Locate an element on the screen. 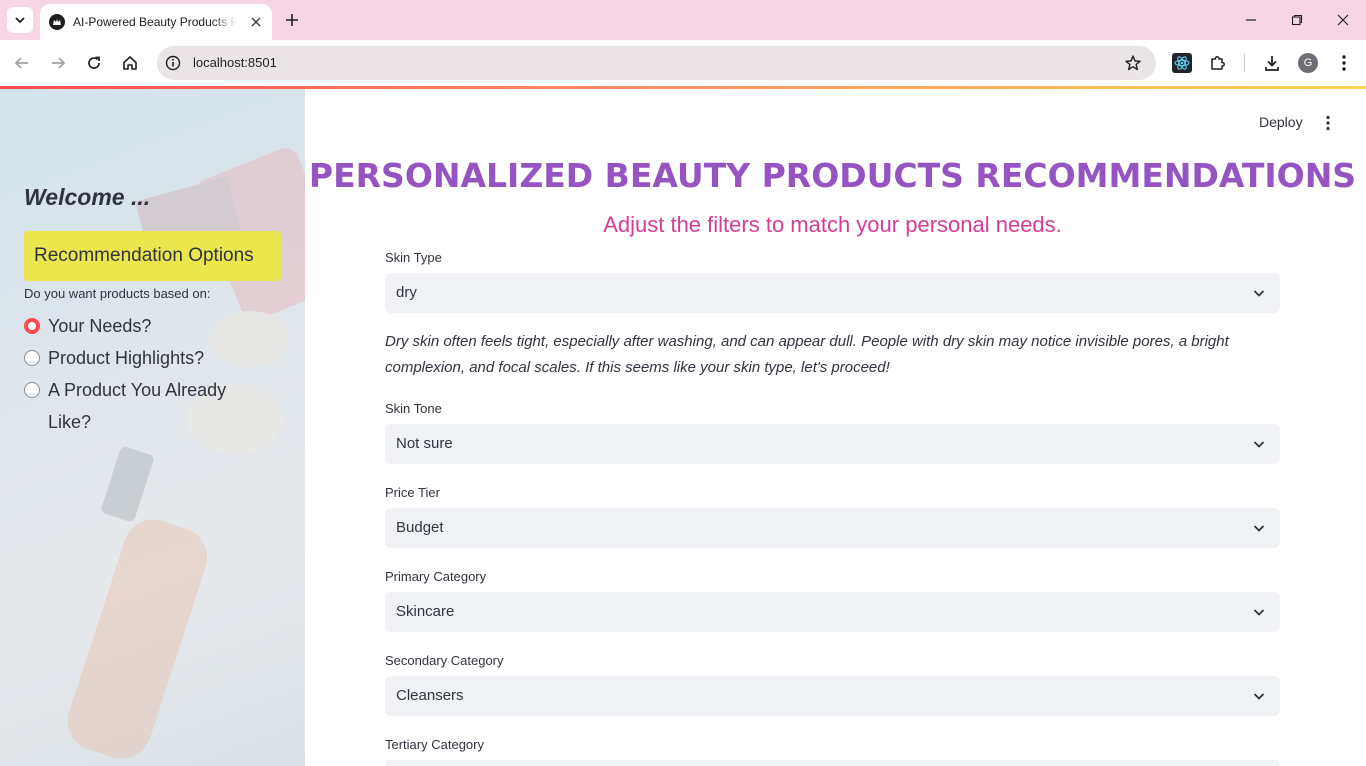 The image size is (1366, 766). tertiary-category-select is located at coordinates (832, 763).